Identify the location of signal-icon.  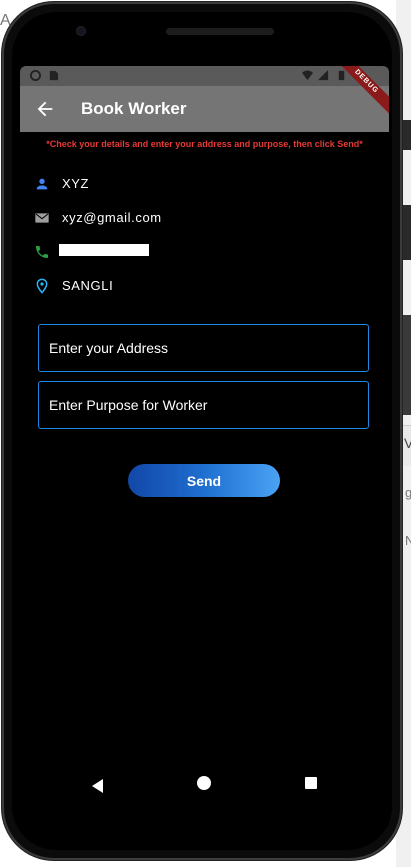
(323, 75).